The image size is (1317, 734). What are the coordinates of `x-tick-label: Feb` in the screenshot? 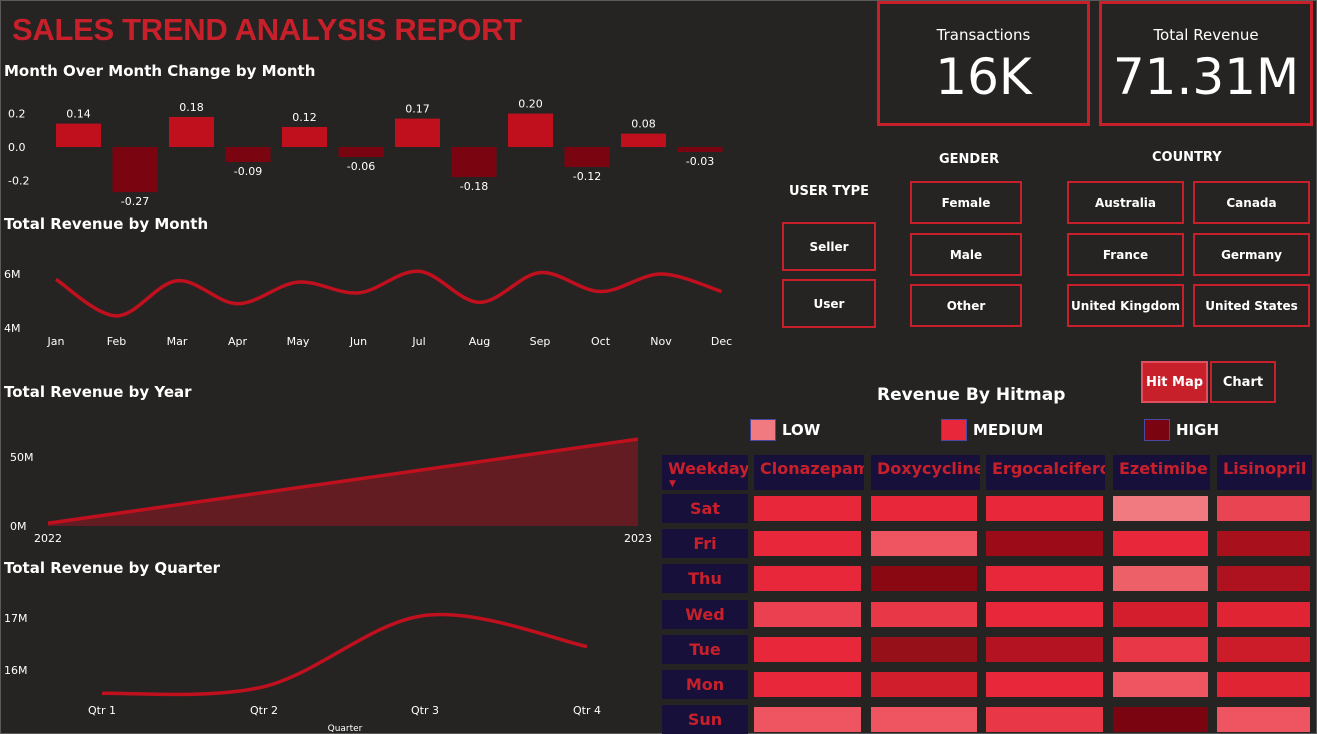 It's located at (116, 341).